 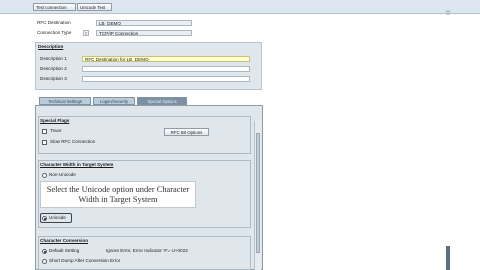 What do you see at coordinates (53, 78) in the screenshot?
I see `description-3-label: Description 3` at bounding box center [53, 78].